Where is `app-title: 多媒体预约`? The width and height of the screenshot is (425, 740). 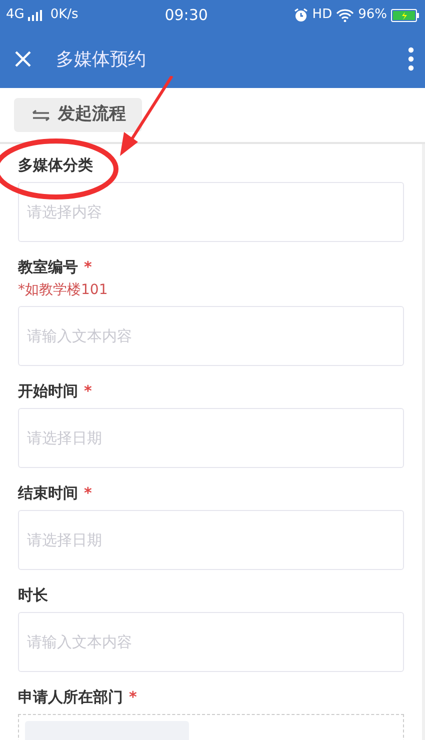 app-title: 多媒体预约 is located at coordinates (101, 60).